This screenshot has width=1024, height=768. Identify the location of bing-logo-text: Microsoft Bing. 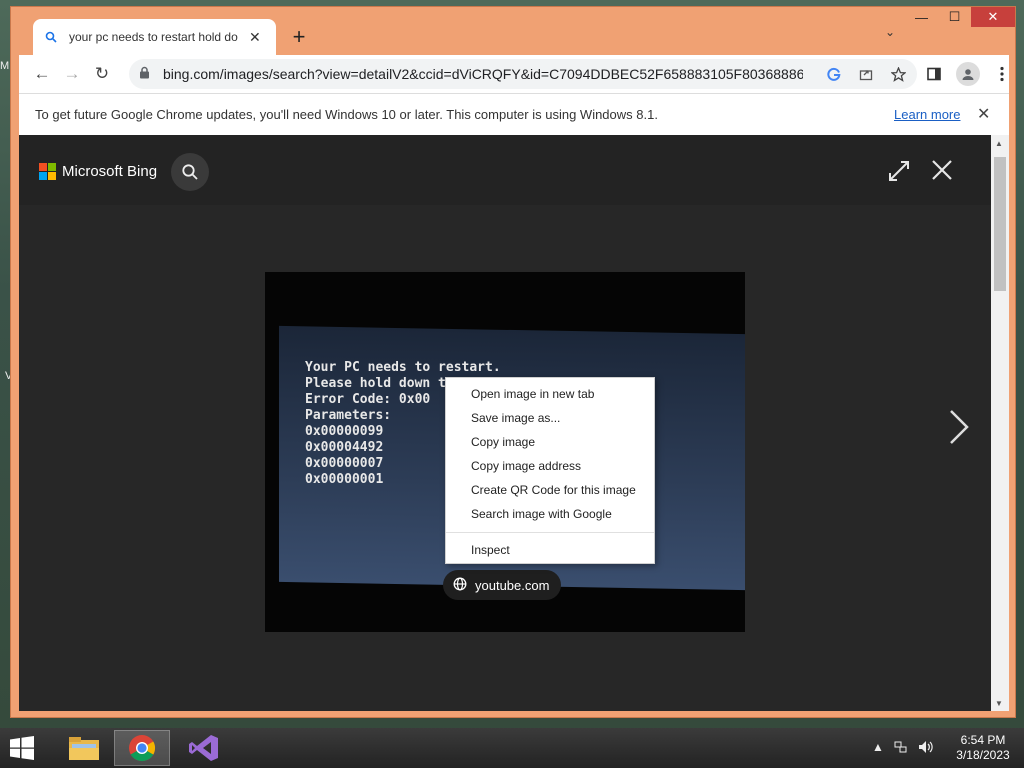
(110, 171).